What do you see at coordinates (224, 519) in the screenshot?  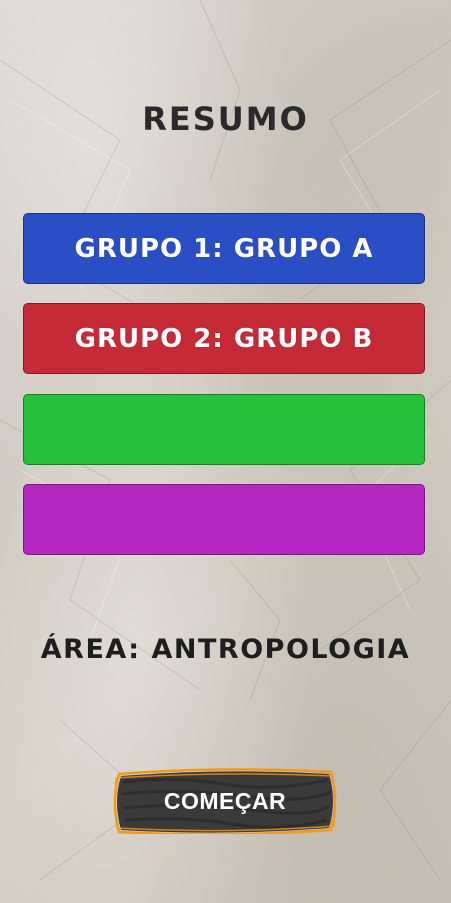 I see `group-4-button` at bounding box center [224, 519].